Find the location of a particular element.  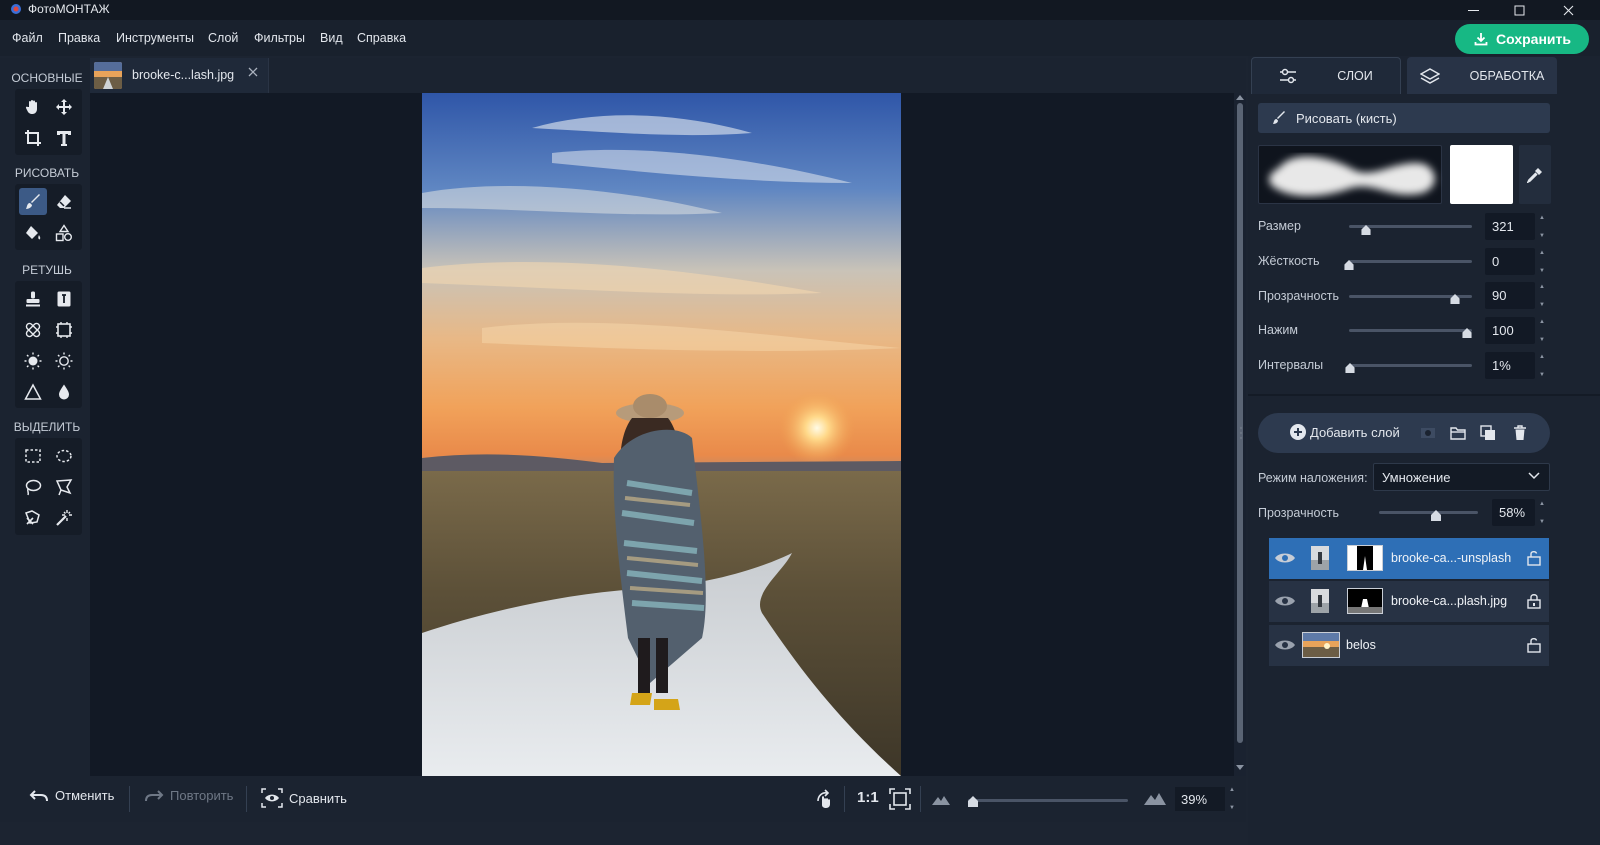

move-tool is located at coordinates (64, 106).